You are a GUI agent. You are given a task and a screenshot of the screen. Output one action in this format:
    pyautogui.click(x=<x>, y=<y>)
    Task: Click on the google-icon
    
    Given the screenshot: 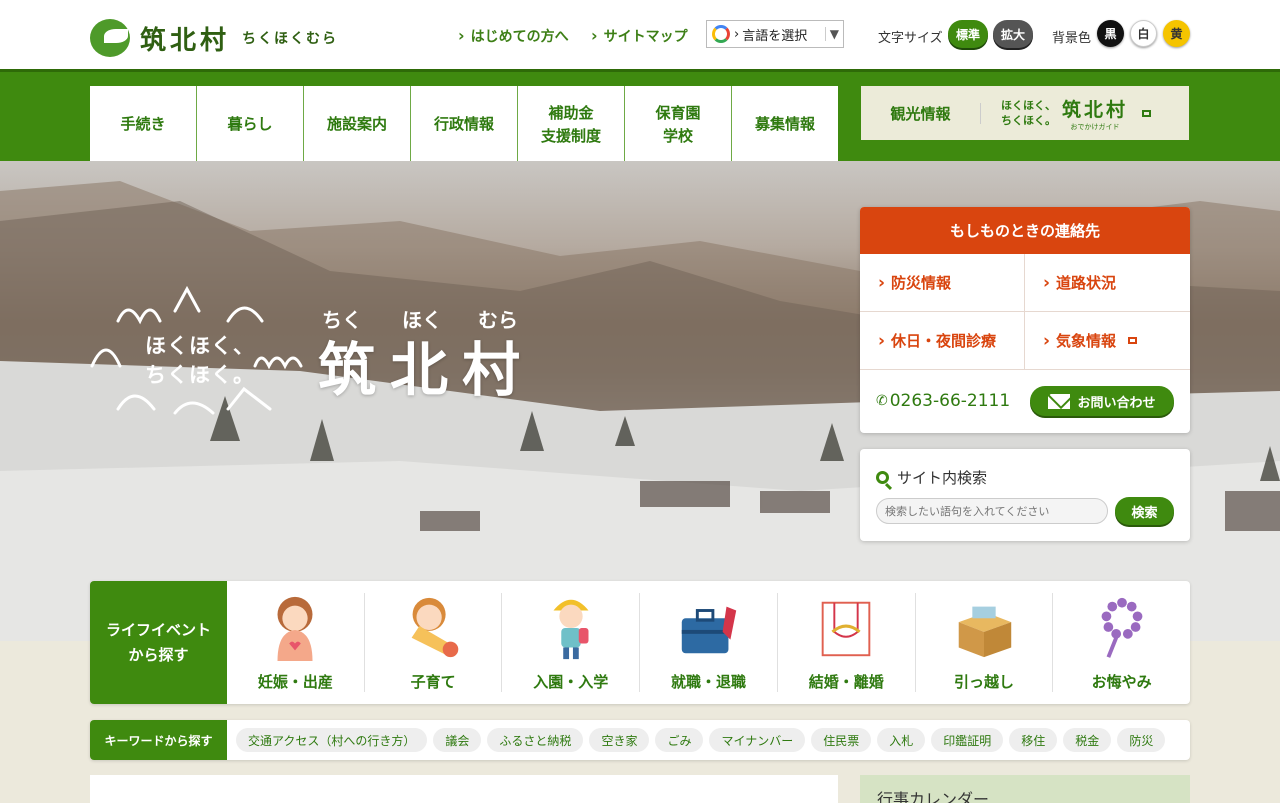 What is the action you would take?
    pyautogui.click(x=721, y=34)
    